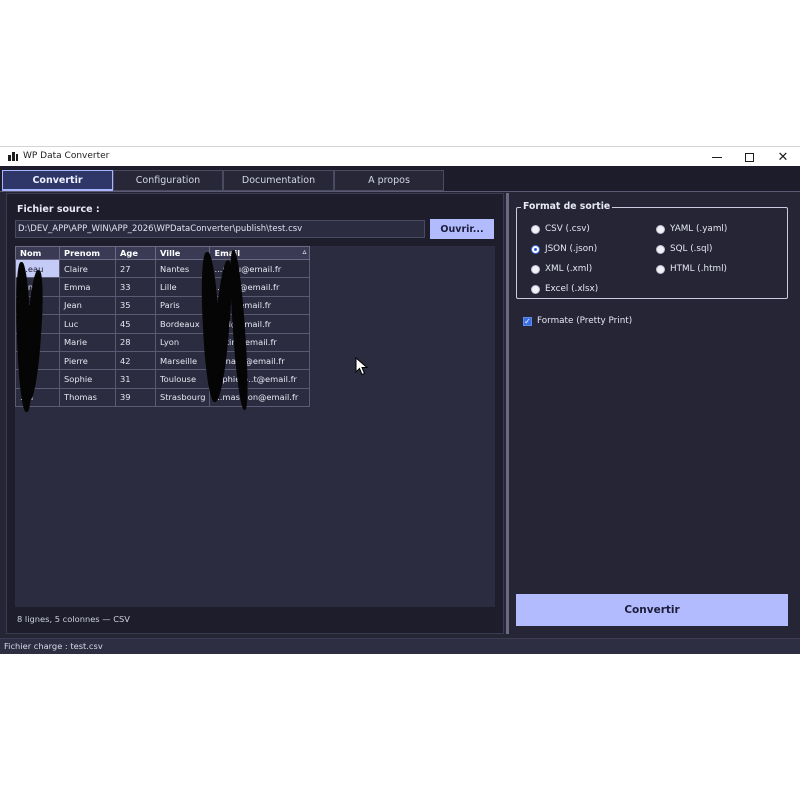 Image resolution: width=800 pixels, height=800 pixels. What do you see at coordinates (163, 324) in the screenshot?
I see `table-row: ...dLuc45Bordeaux...rd@email.fr` at bounding box center [163, 324].